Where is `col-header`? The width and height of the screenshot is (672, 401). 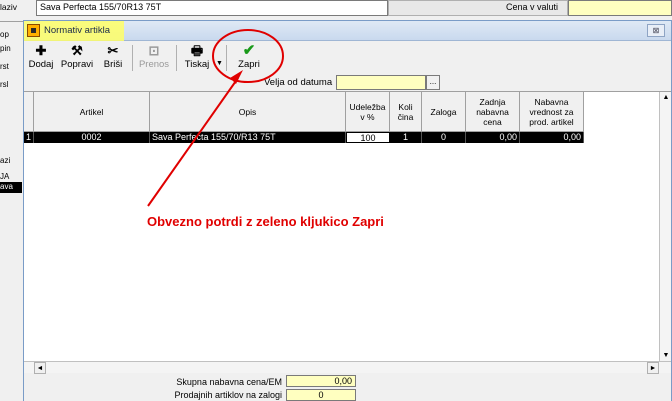
col-header is located at coordinates (29, 112).